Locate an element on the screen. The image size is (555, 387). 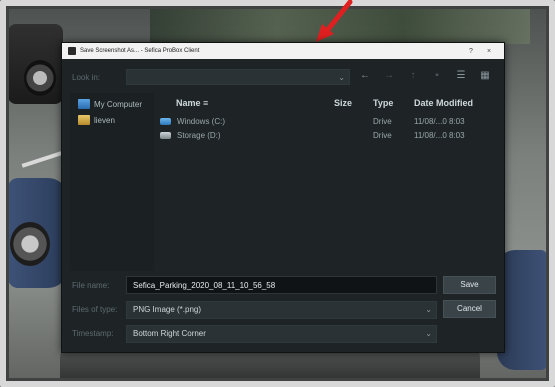
sidebar-item-label: lieven is located at coordinates (104, 120).